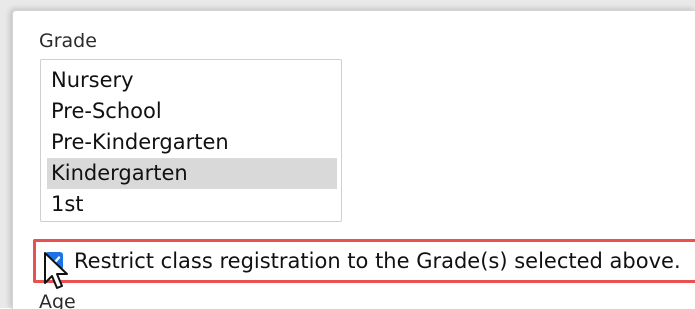 The width and height of the screenshot is (695, 309). Describe the element at coordinates (57, 300) in the screenshot. I see `age-label: Age` at that location.